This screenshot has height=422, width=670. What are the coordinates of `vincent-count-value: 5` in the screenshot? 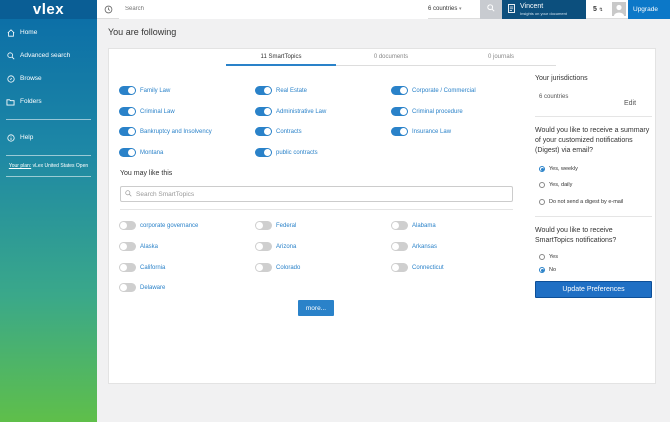 It's located at (594, 9).